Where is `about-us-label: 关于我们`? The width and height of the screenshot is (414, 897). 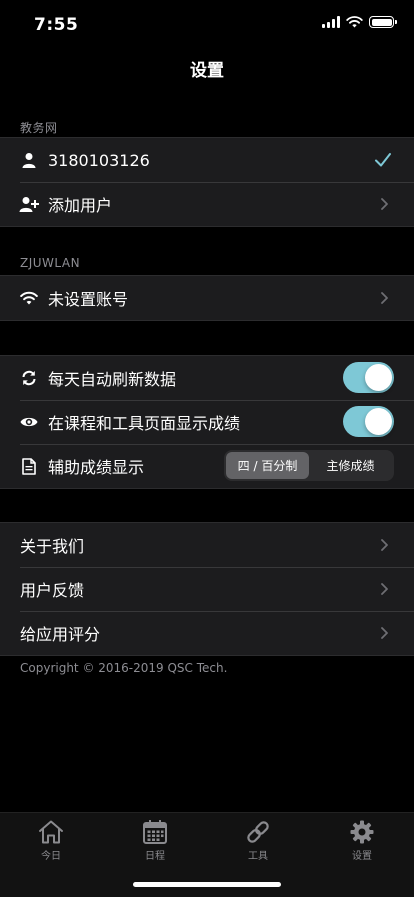 about-us-label: 关于我们 is located at coordinates (52, 546).